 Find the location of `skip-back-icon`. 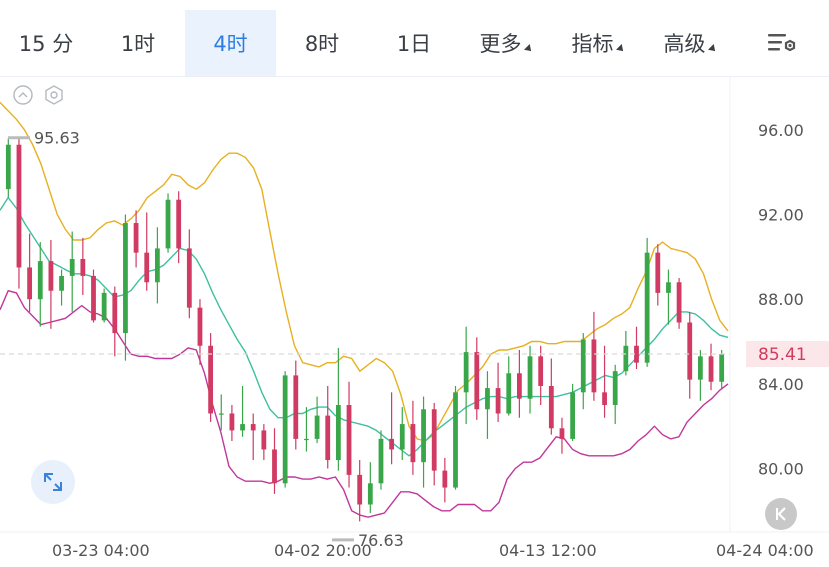

skip-back-icon is located at coordinates (781, 514).